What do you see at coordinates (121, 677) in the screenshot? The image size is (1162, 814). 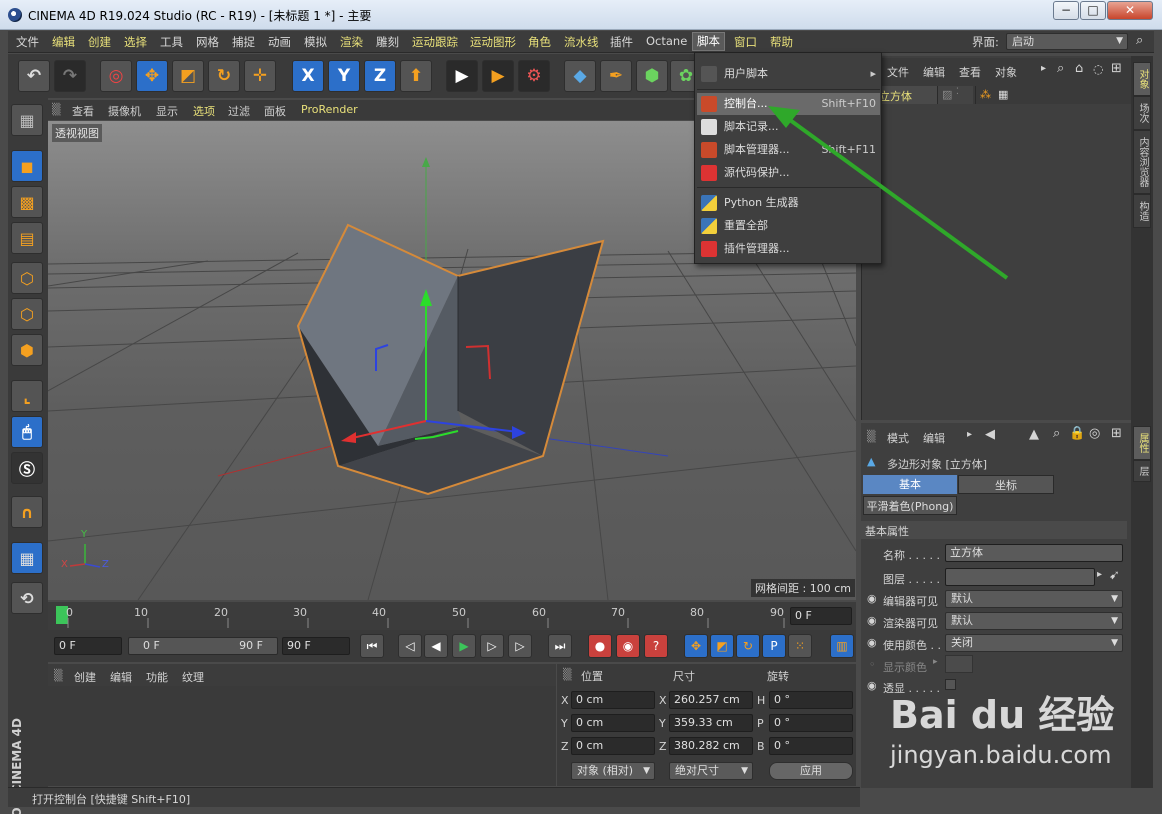 I see `material-menu-edit: 编辑` at bounding box center [121, 677].